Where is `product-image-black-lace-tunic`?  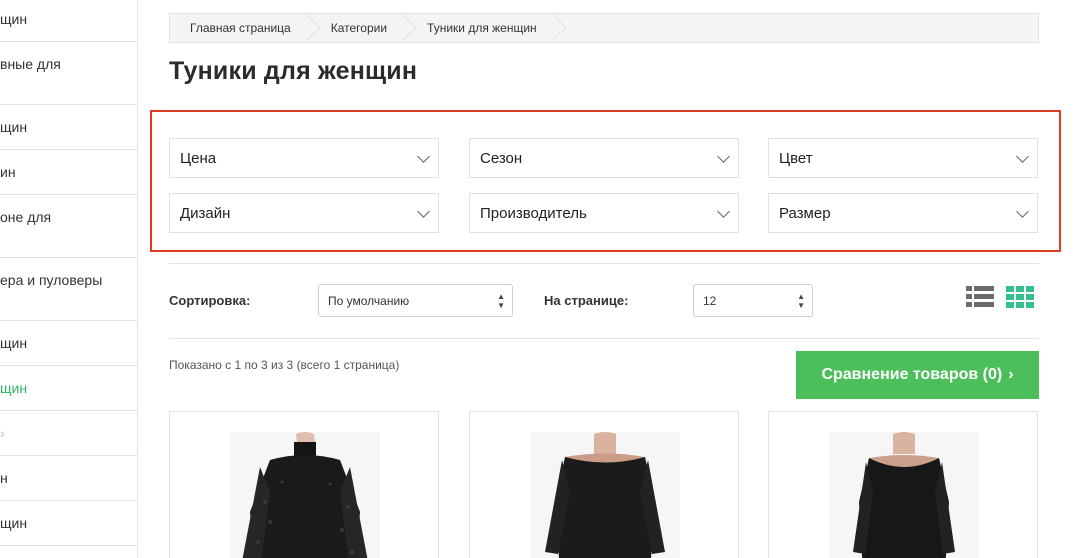
product-image-black-lace-tunic is located at coordinates (304, 485).